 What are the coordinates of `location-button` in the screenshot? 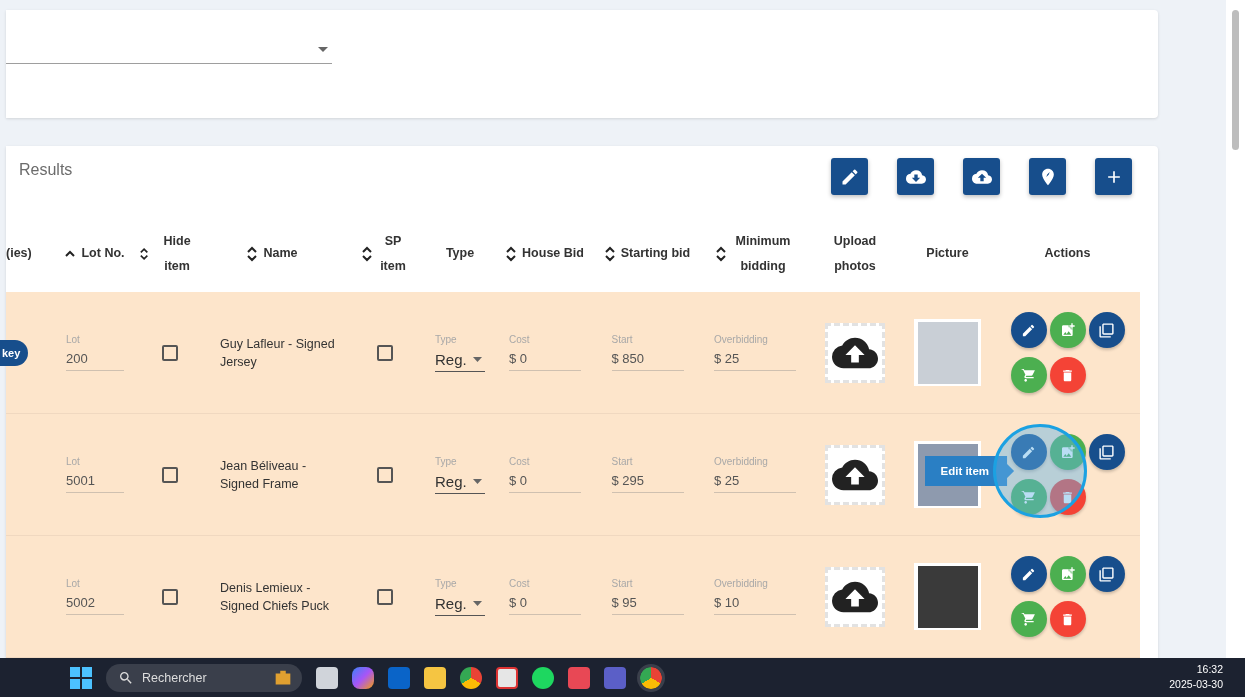 It's located at (1047, 176).